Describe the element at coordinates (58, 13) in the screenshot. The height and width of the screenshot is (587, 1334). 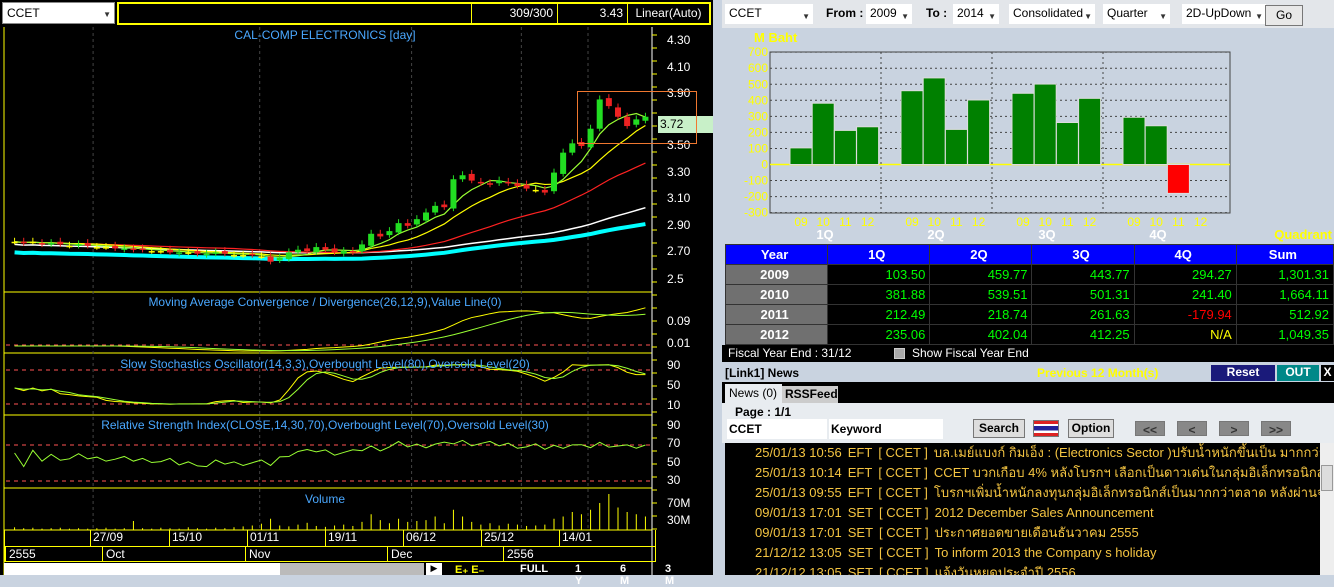
I see `symbol-select: CCET ▼` at that location.